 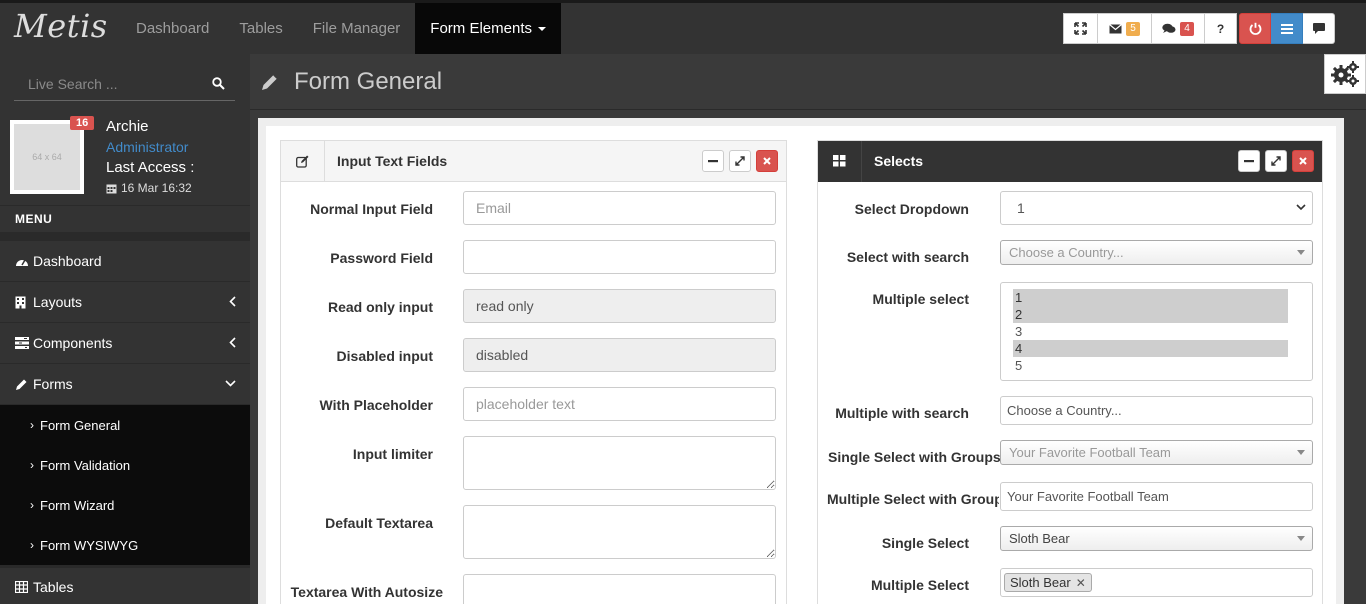 What do you see at coordinates (1150, 297) in the screenshot?
I see `multiple-select-option: 1` at bounding box center [1150, 297].